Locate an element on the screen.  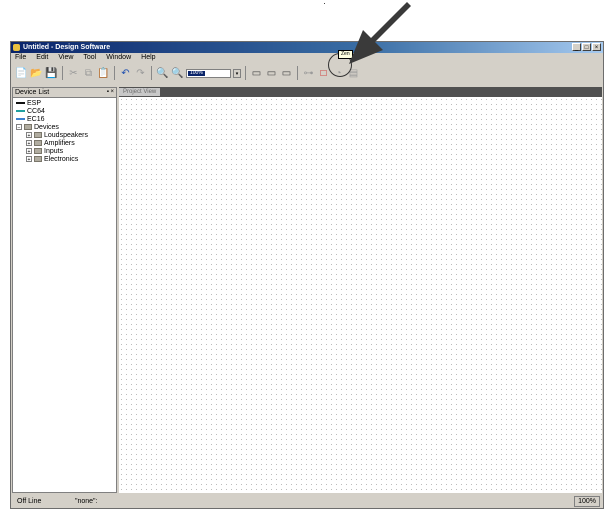
tree-item-label: ESP is located at coordinates (34, 103).